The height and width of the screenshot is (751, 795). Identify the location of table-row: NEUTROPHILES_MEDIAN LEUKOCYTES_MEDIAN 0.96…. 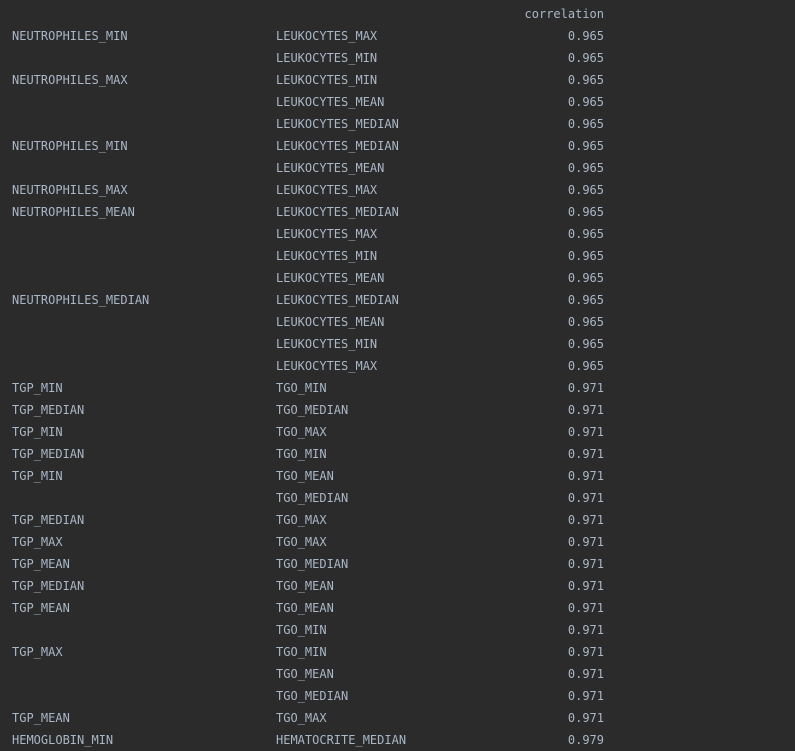
(397, 300).